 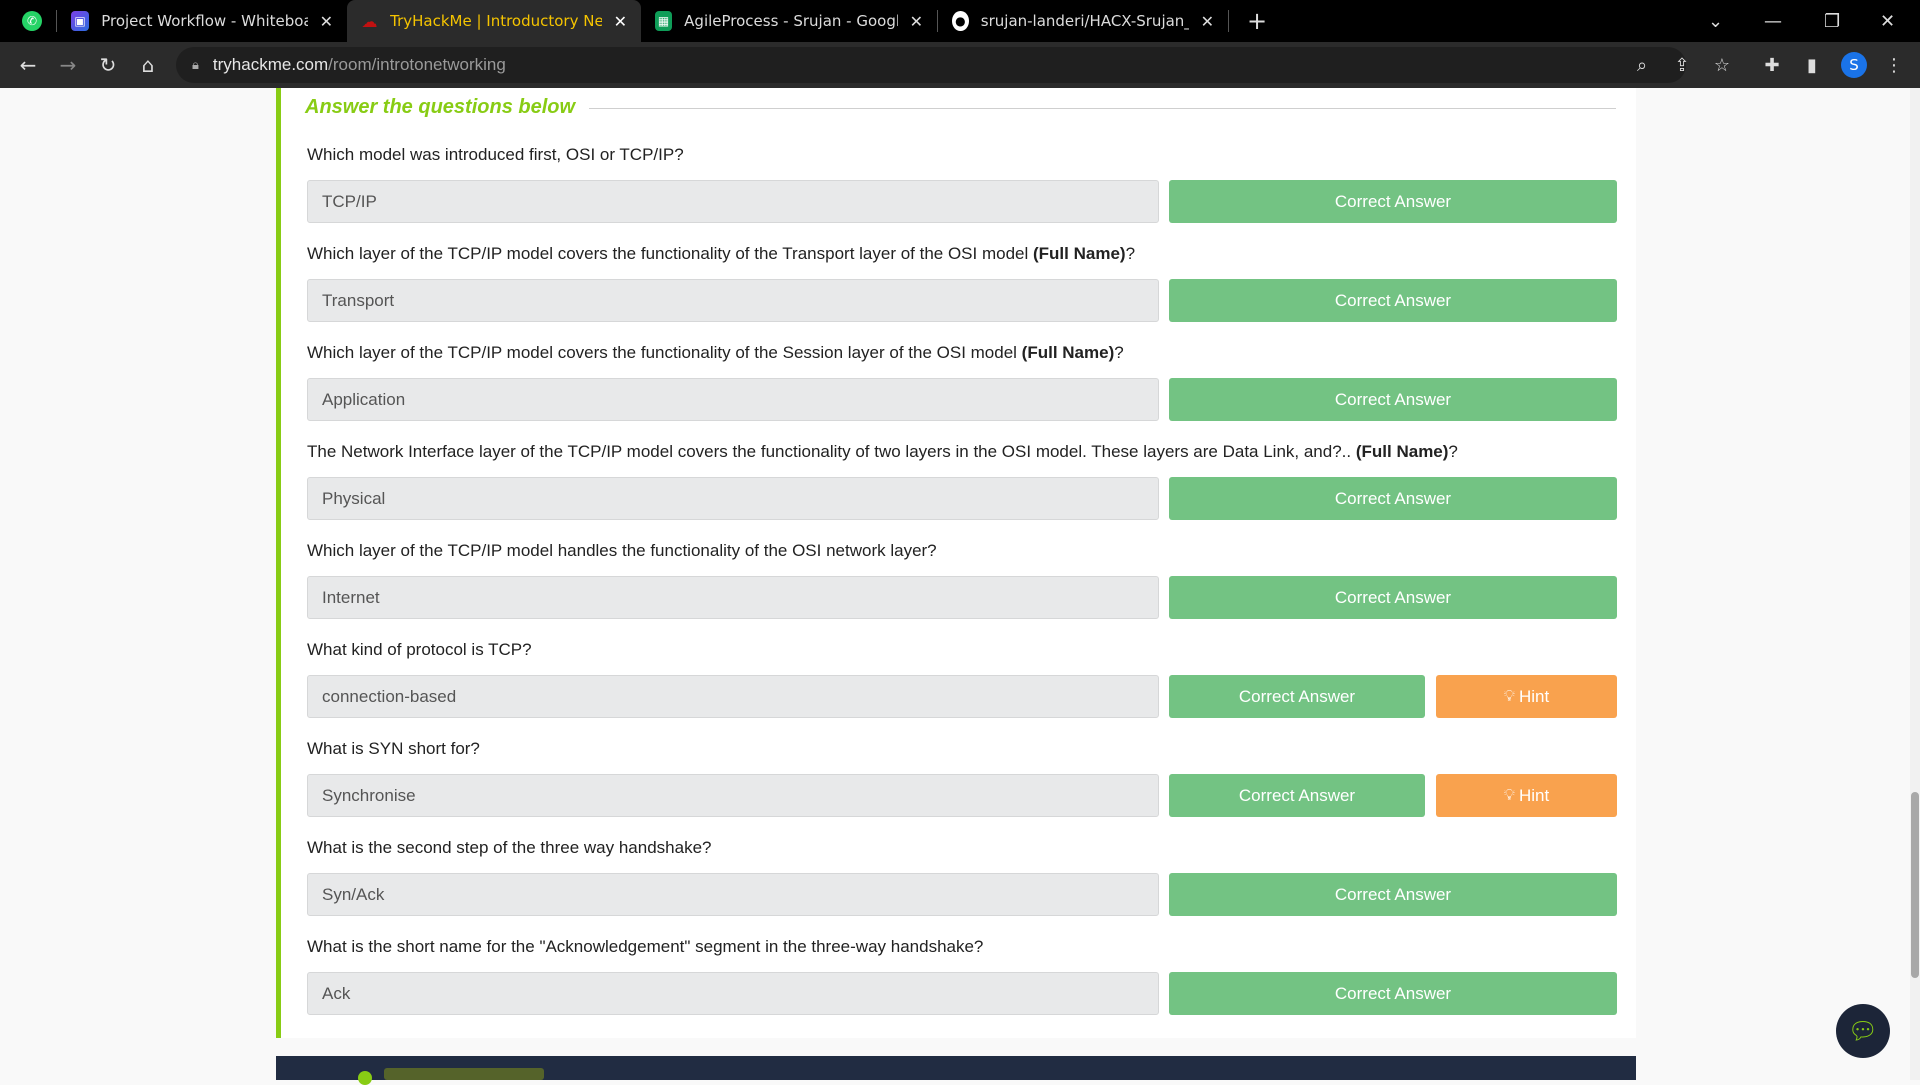 I want to click on answer-field: Internet, so click(x=733, y=597).